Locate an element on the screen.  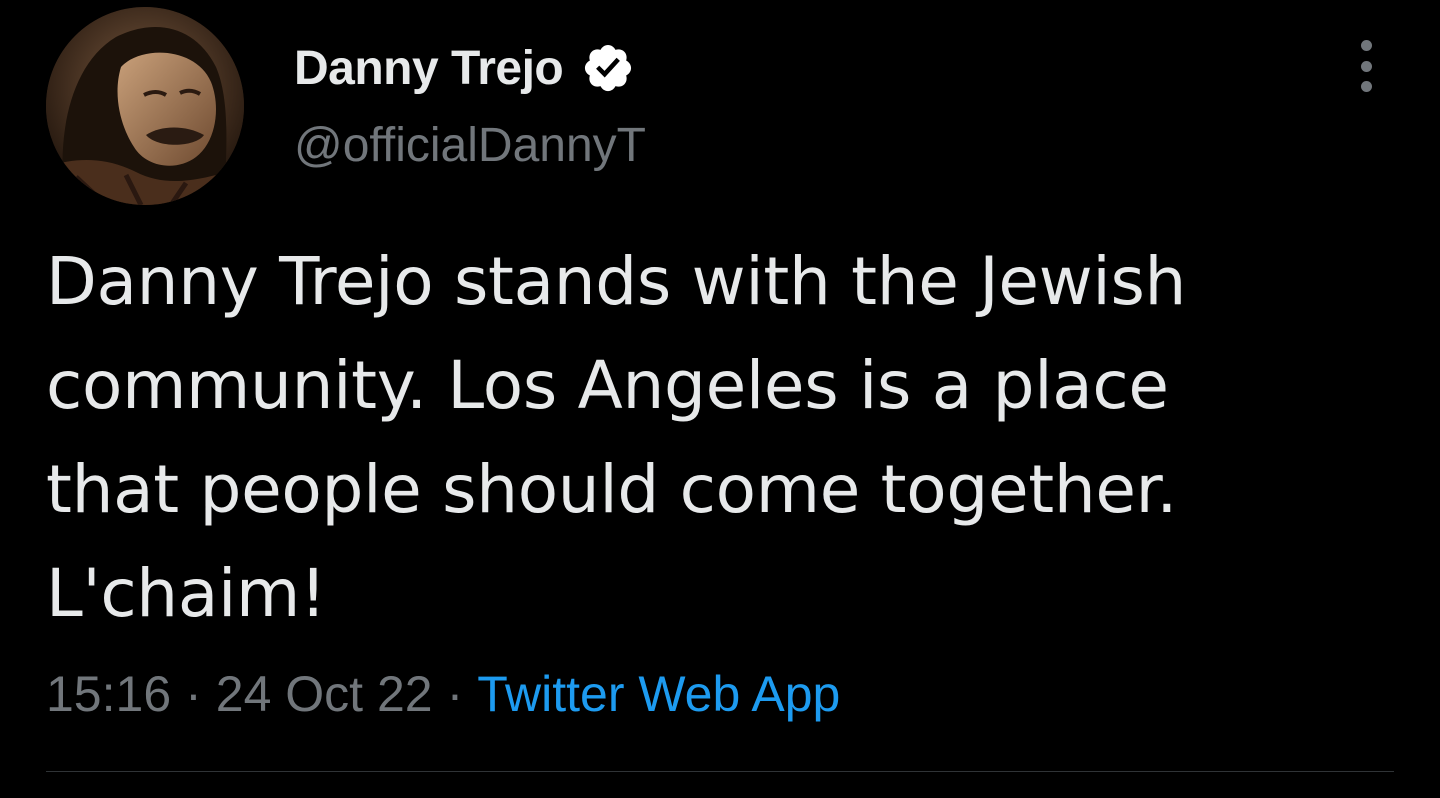
more-options-icon is located at coordinates (1366, 66).